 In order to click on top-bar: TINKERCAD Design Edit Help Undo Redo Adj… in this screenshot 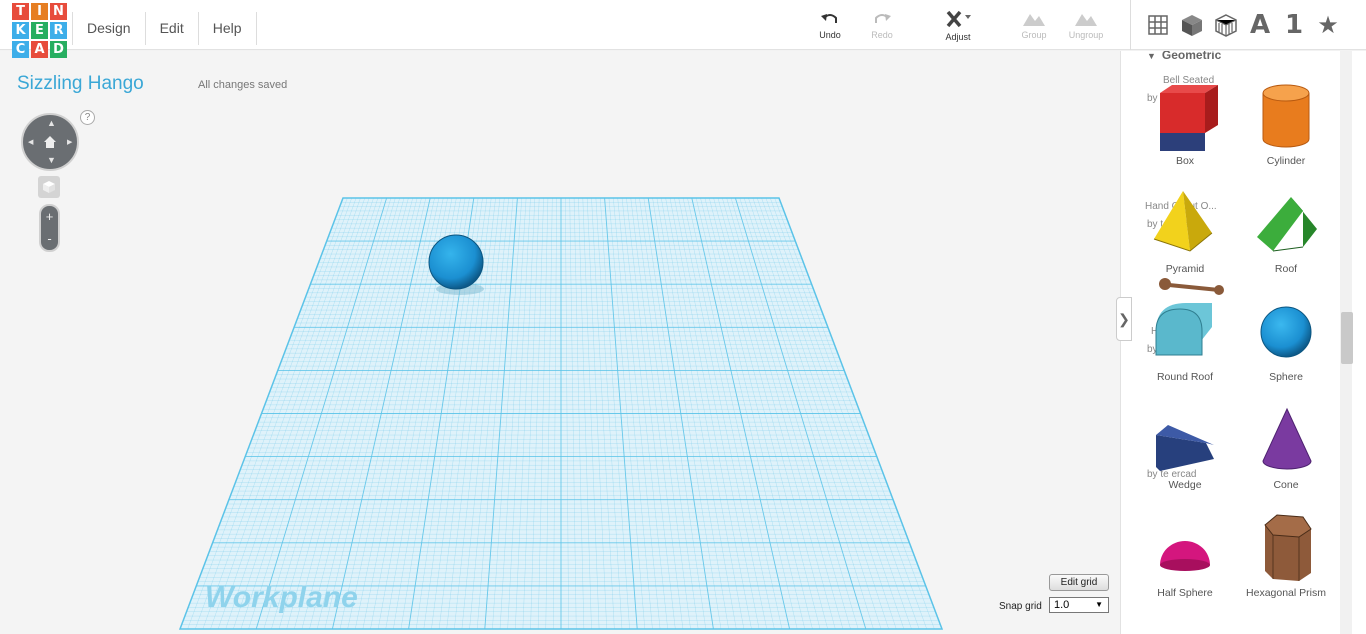, I will do `click(683, 29)`.